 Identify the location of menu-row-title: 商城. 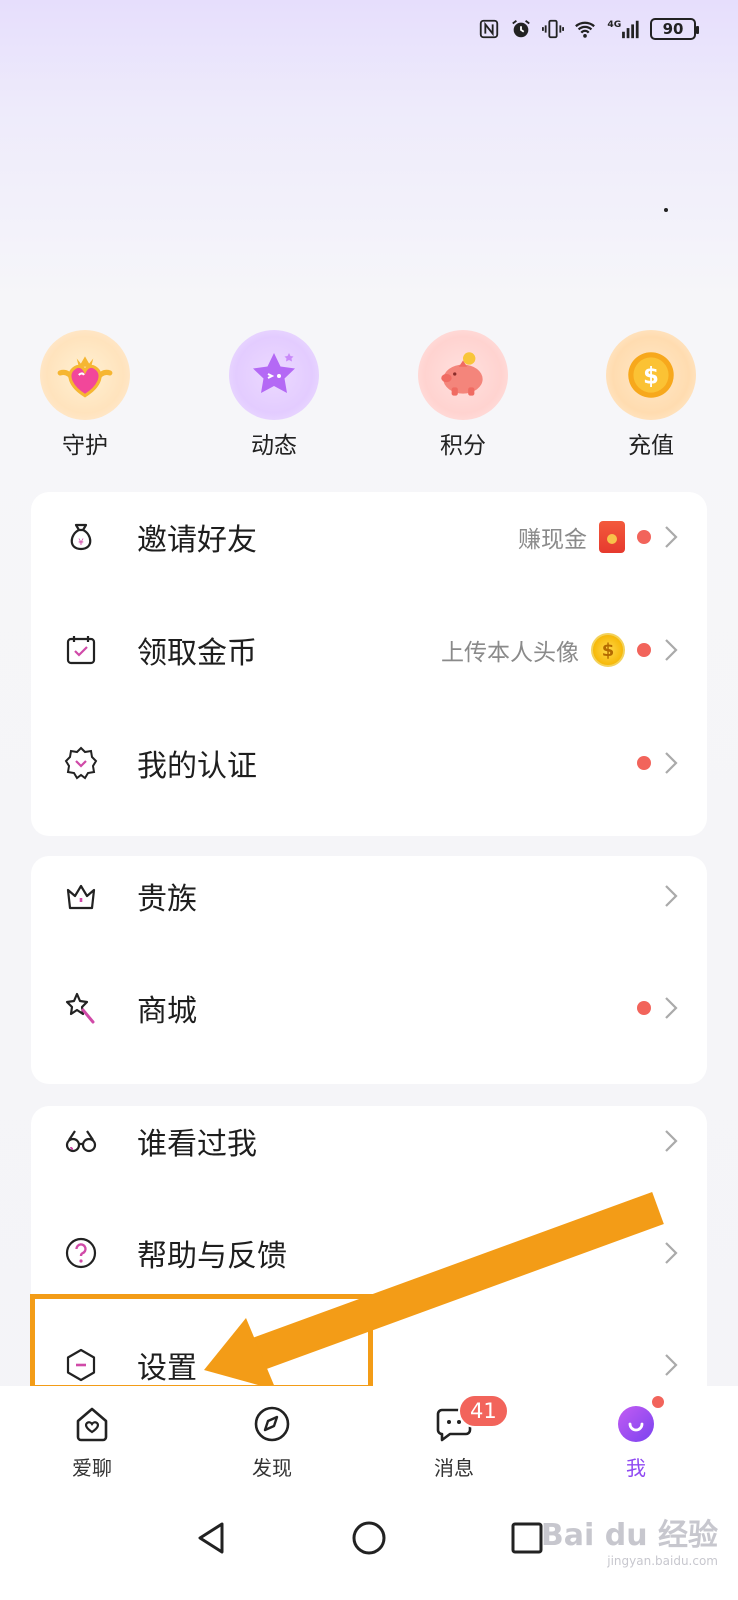
(167, 1011).